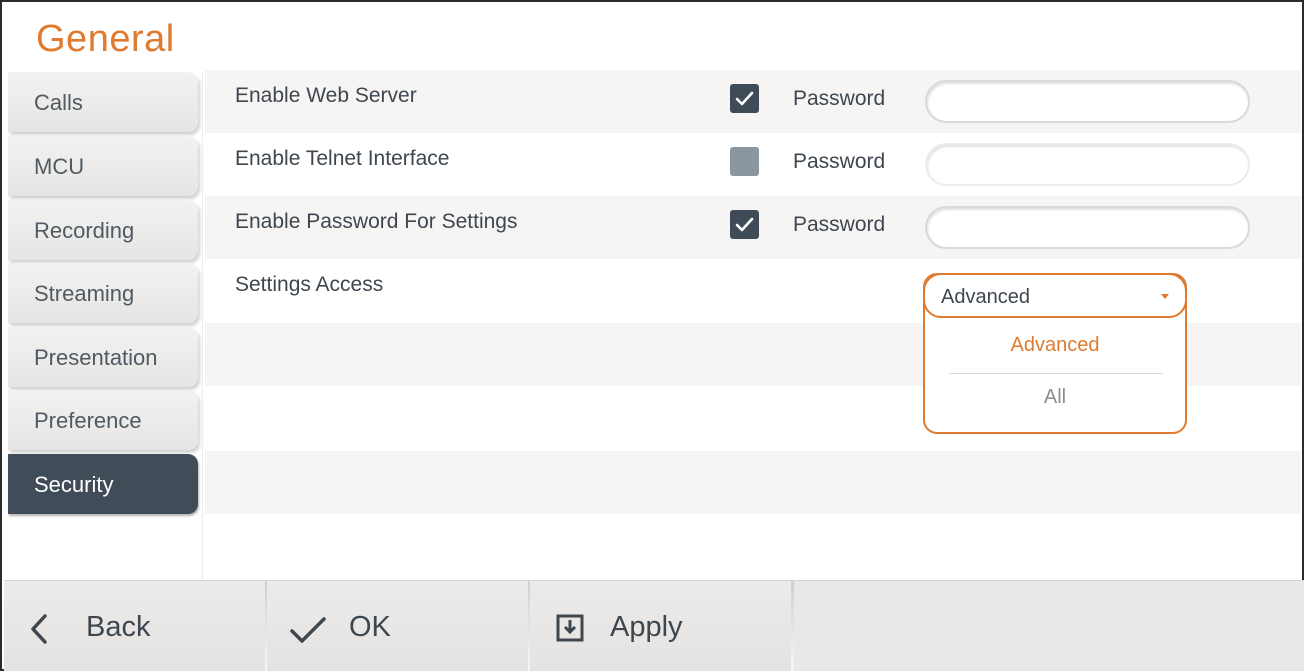  I want to click on settings-access-dropdown: Advanced Advanced All, so click(1055, 353).